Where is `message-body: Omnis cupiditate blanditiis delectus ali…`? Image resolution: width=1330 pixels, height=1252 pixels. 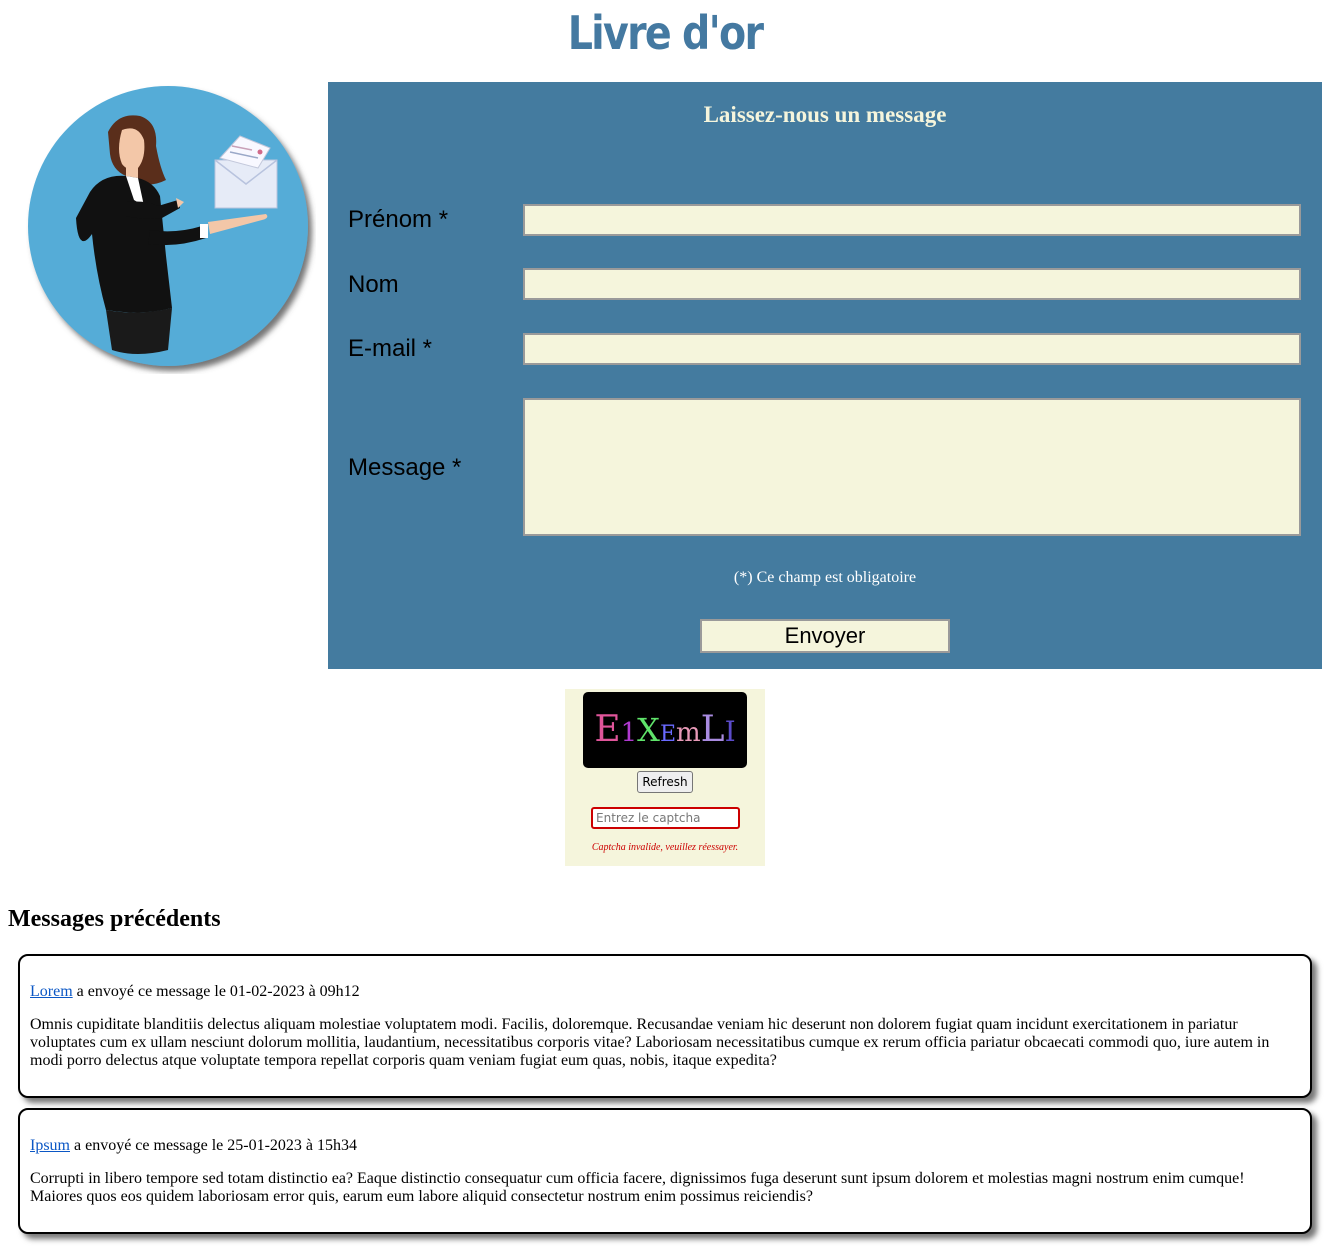 message-body: Omnis cupiditate blanditiis delectus ali… is located at coordinates (650, 1042).